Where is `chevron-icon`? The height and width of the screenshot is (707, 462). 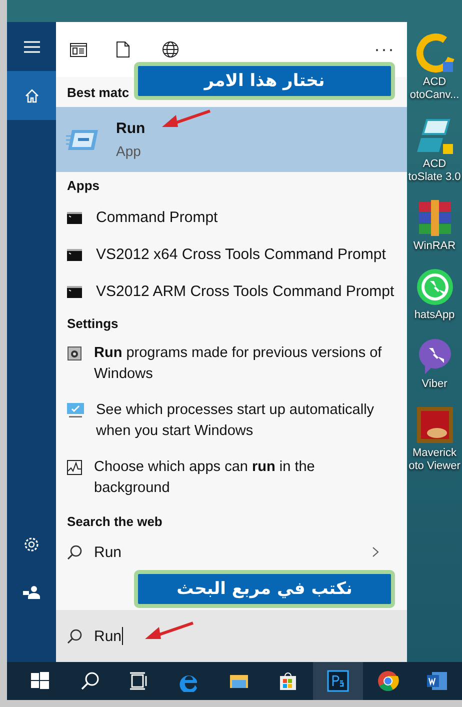 chevron-icon is located at coordinates (375, 552).